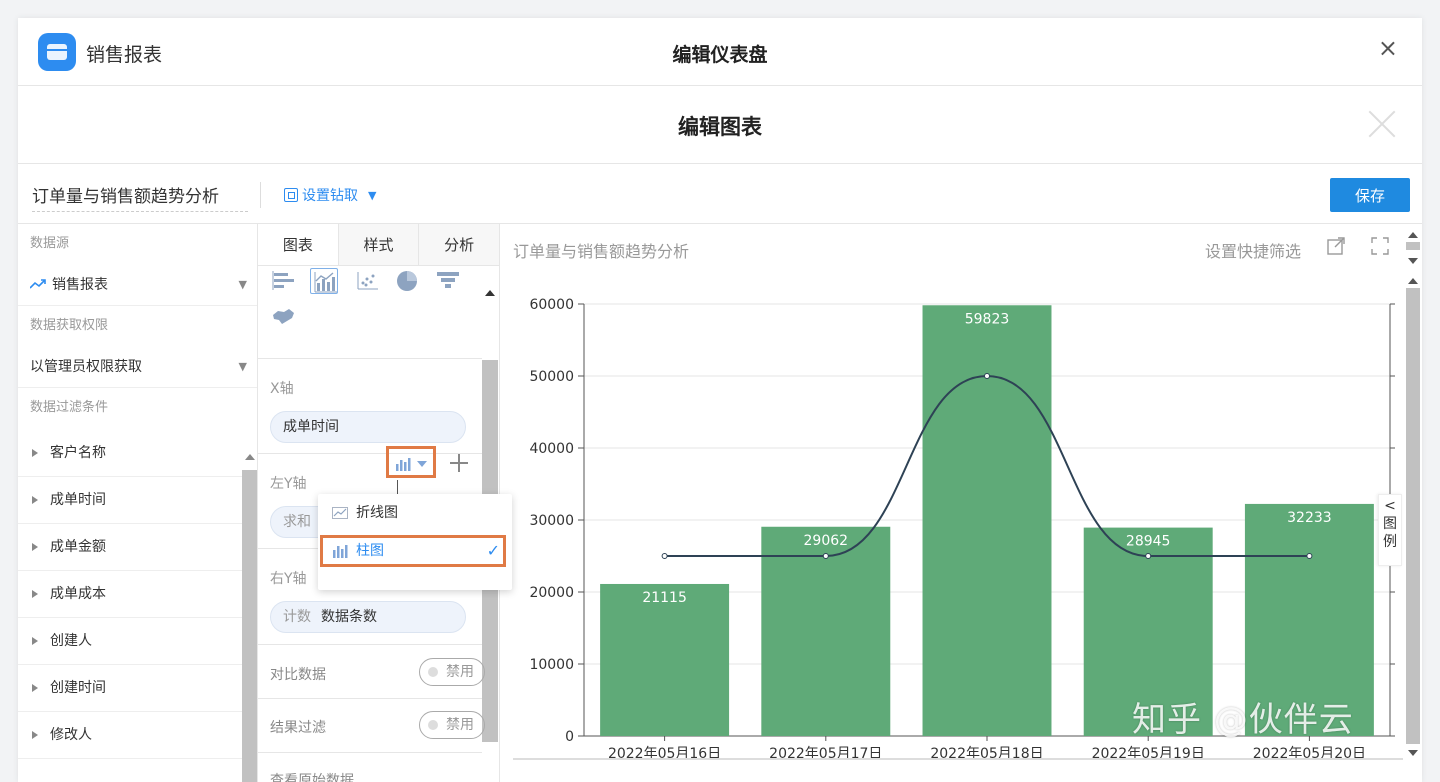  Describe the element at coordinates (131, 500) in the screenshot. I see `filter-item-deal-time: 成单时间` at that location.